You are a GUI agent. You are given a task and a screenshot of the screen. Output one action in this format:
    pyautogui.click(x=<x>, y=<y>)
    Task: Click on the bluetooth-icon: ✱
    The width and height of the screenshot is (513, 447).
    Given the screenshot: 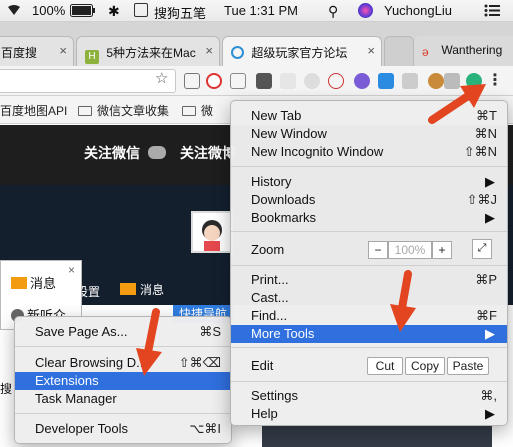 What is the action you would take?
    pyautogui.click(x=114, y=11)
    